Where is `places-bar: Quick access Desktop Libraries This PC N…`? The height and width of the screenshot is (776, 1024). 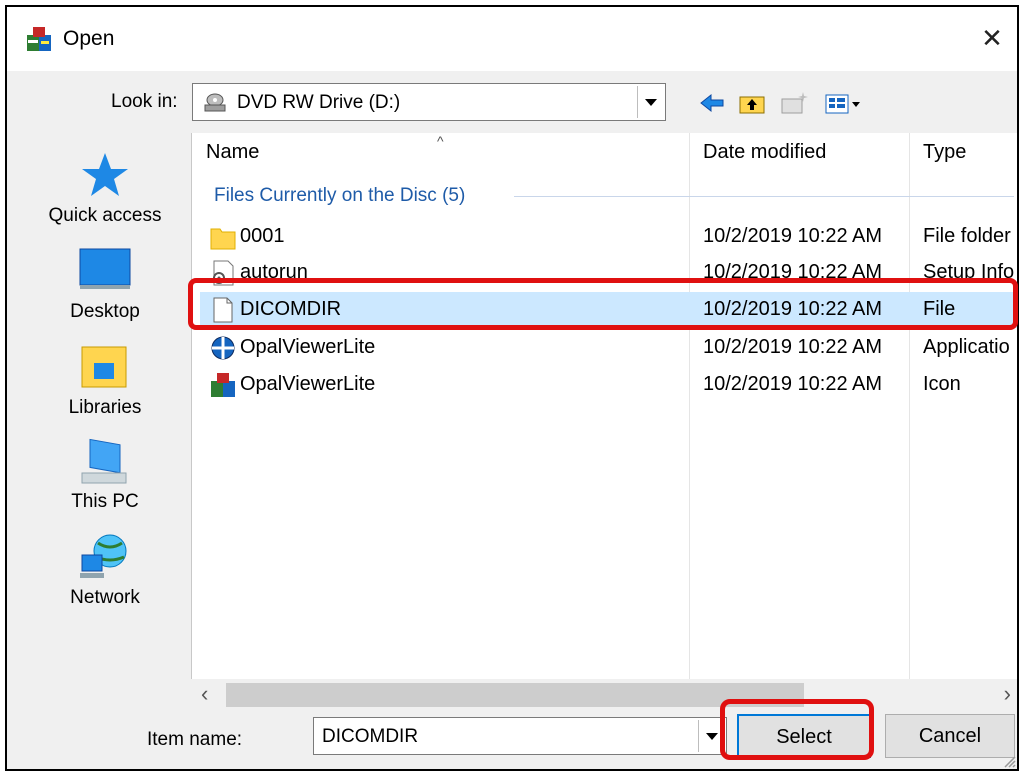
places-bar: Quick access Desktop Libraries This PC N… is located at coordinates (105, 406).